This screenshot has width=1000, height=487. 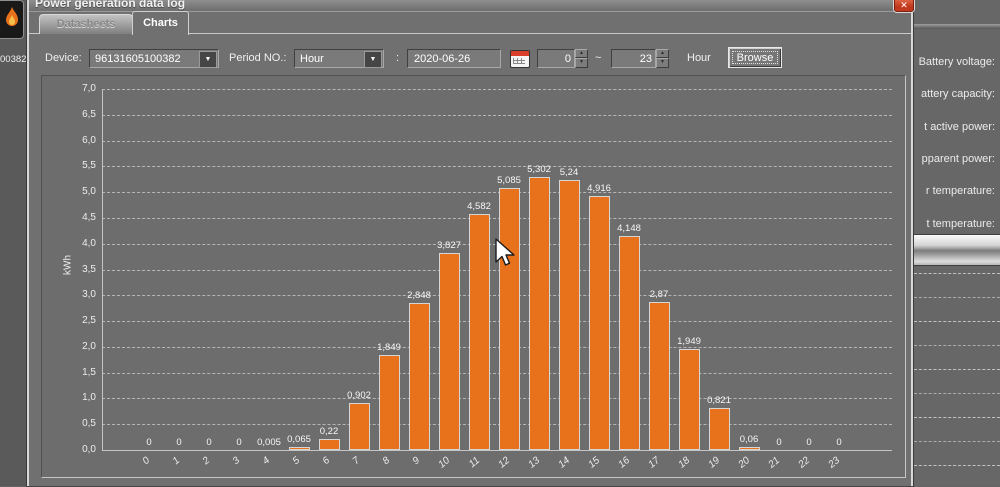 I want to click on y-tick-label: 7,0, so click(x=89, y=88).